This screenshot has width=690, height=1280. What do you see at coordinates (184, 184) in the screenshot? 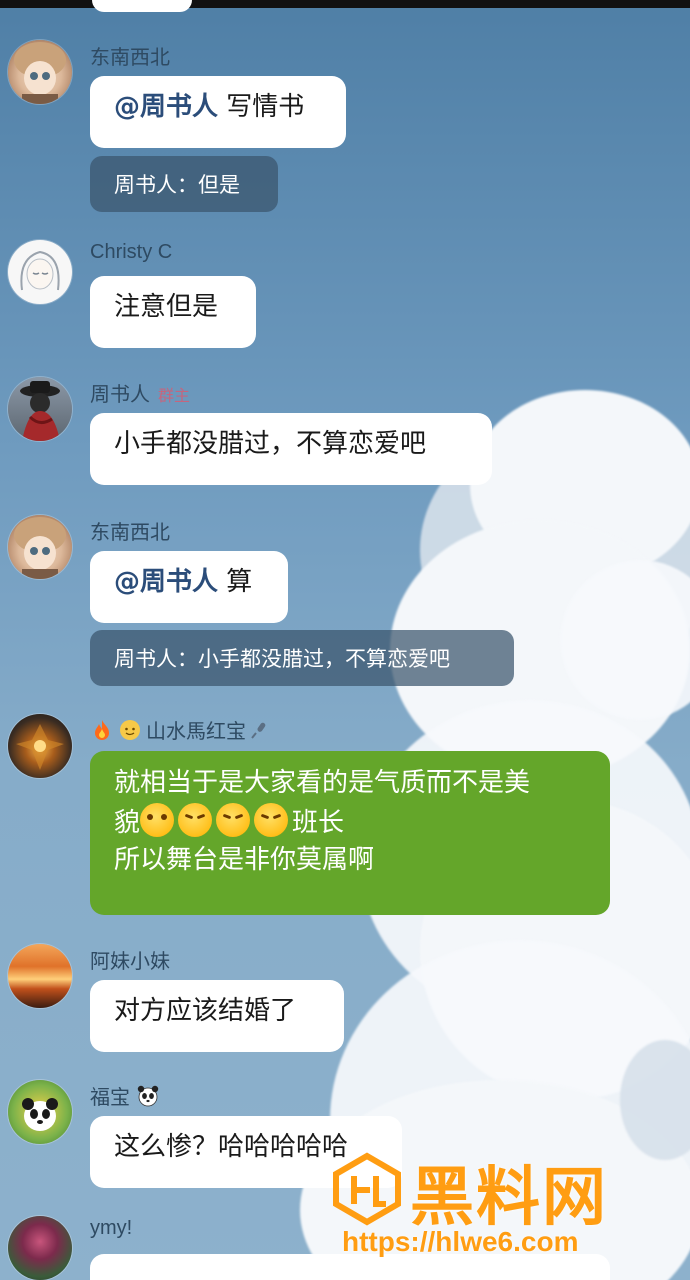
I see `quoted-reply: 周书人：但是` at bounding box center [184, 184].